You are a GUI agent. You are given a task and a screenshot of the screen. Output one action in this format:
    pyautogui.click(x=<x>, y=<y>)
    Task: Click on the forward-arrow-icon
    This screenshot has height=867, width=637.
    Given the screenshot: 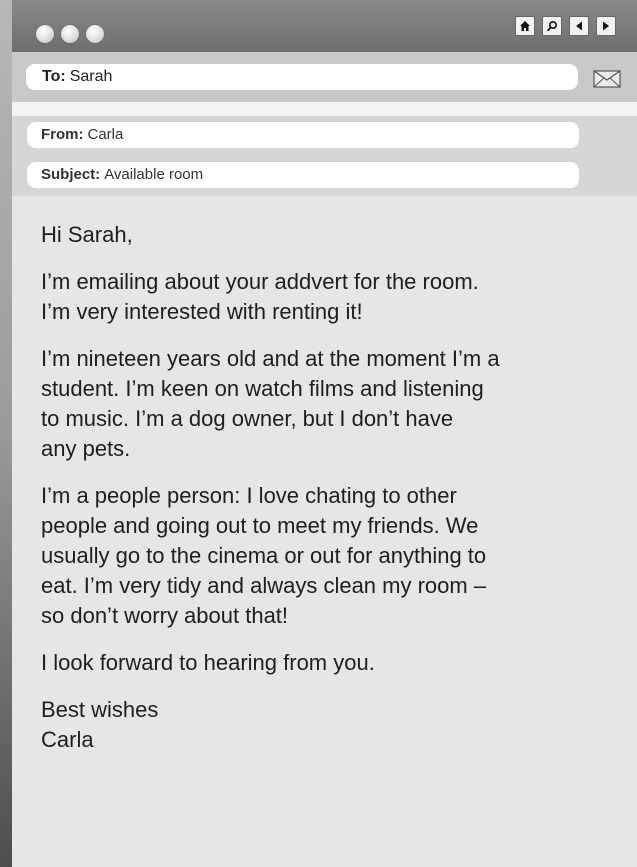 What is the action you would take?
    pyautogui.click(x=606, y=26)
    